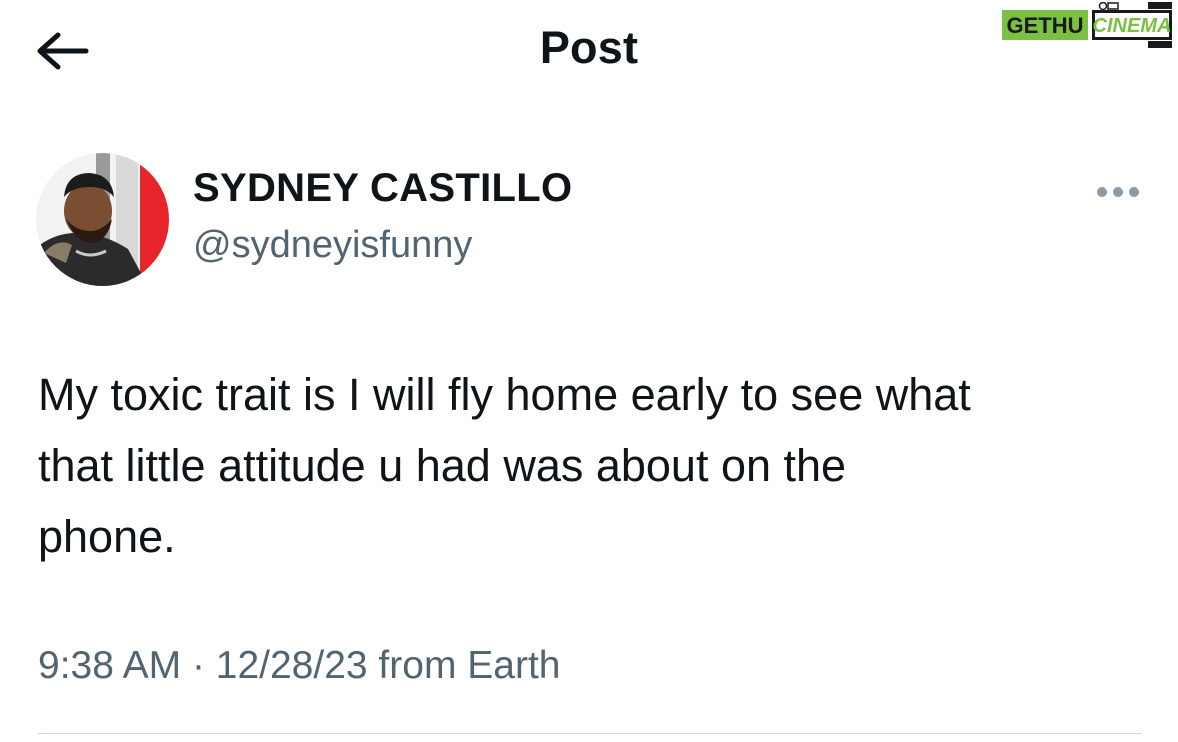 The height and width of the screenshot is (742, 1178). I want to click on more-options-button, so click(1118, 192).